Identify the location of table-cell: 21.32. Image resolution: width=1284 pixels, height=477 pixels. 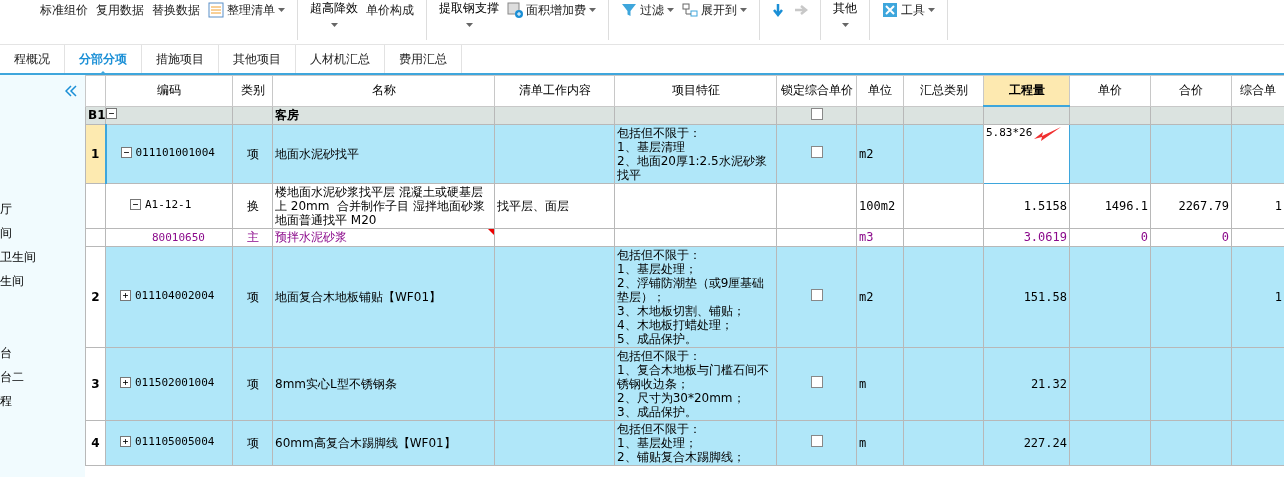
(1026, 383).